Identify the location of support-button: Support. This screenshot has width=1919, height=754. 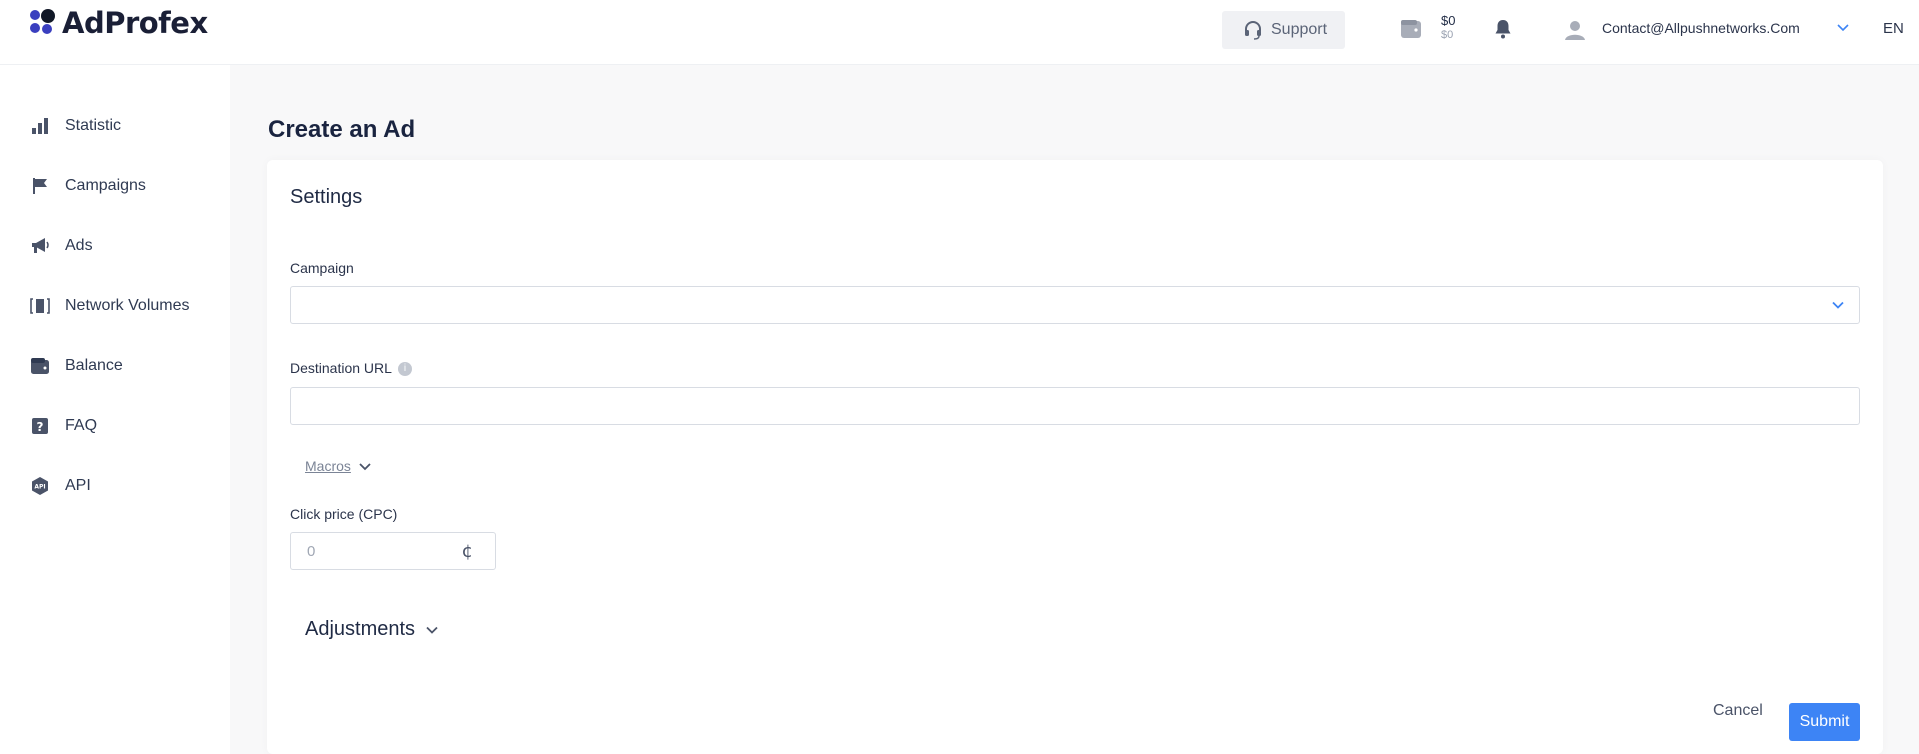
(1283, 30).